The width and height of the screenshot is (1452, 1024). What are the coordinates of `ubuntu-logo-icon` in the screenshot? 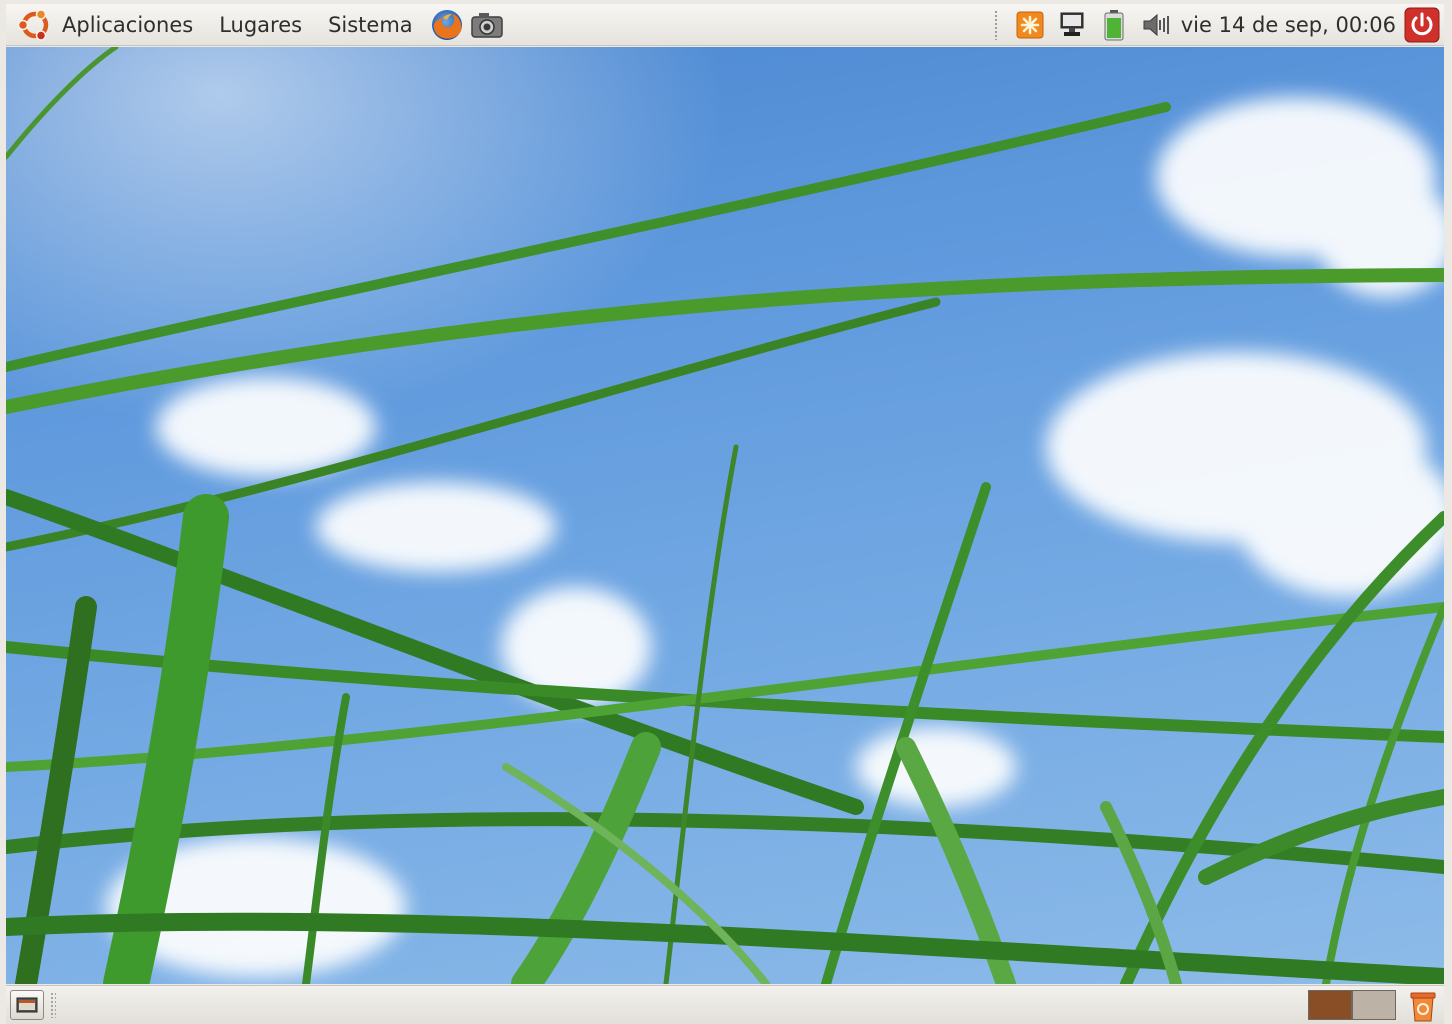 It's located at (35, 25).